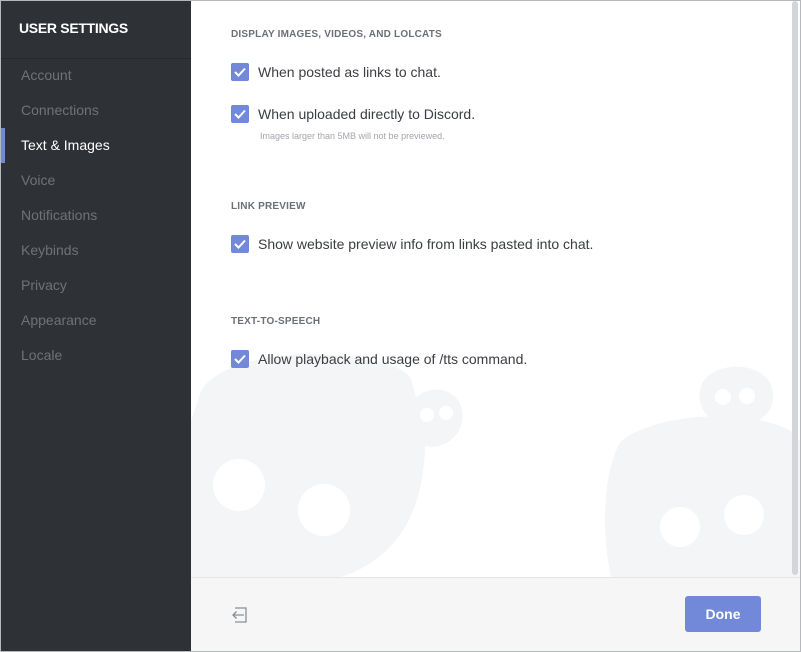  I want to click on posted-as-links-checkbox, so click(240, 72).